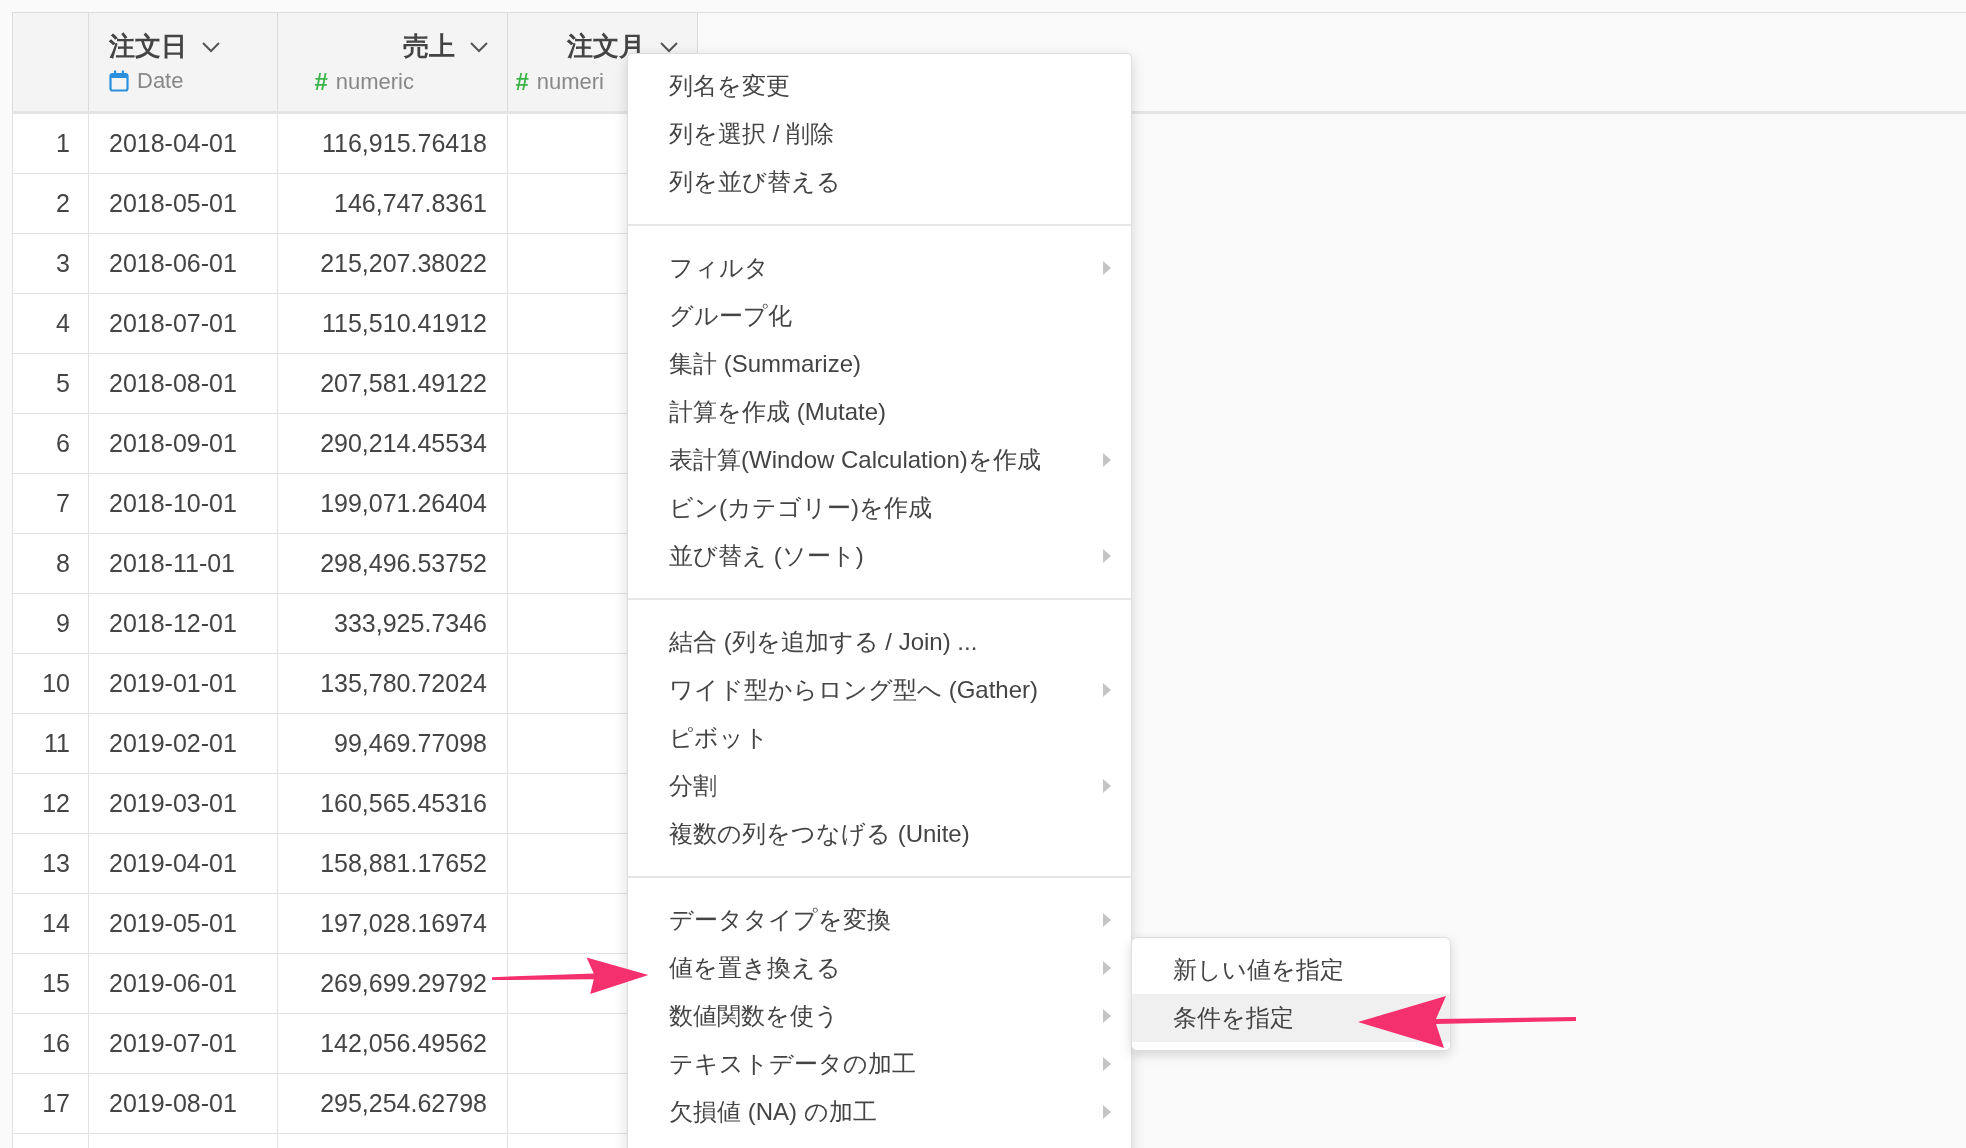  Describe the element at coordinates (183, 504) in the screenshot. I see `table-cell: 2018-10-01` at that location.